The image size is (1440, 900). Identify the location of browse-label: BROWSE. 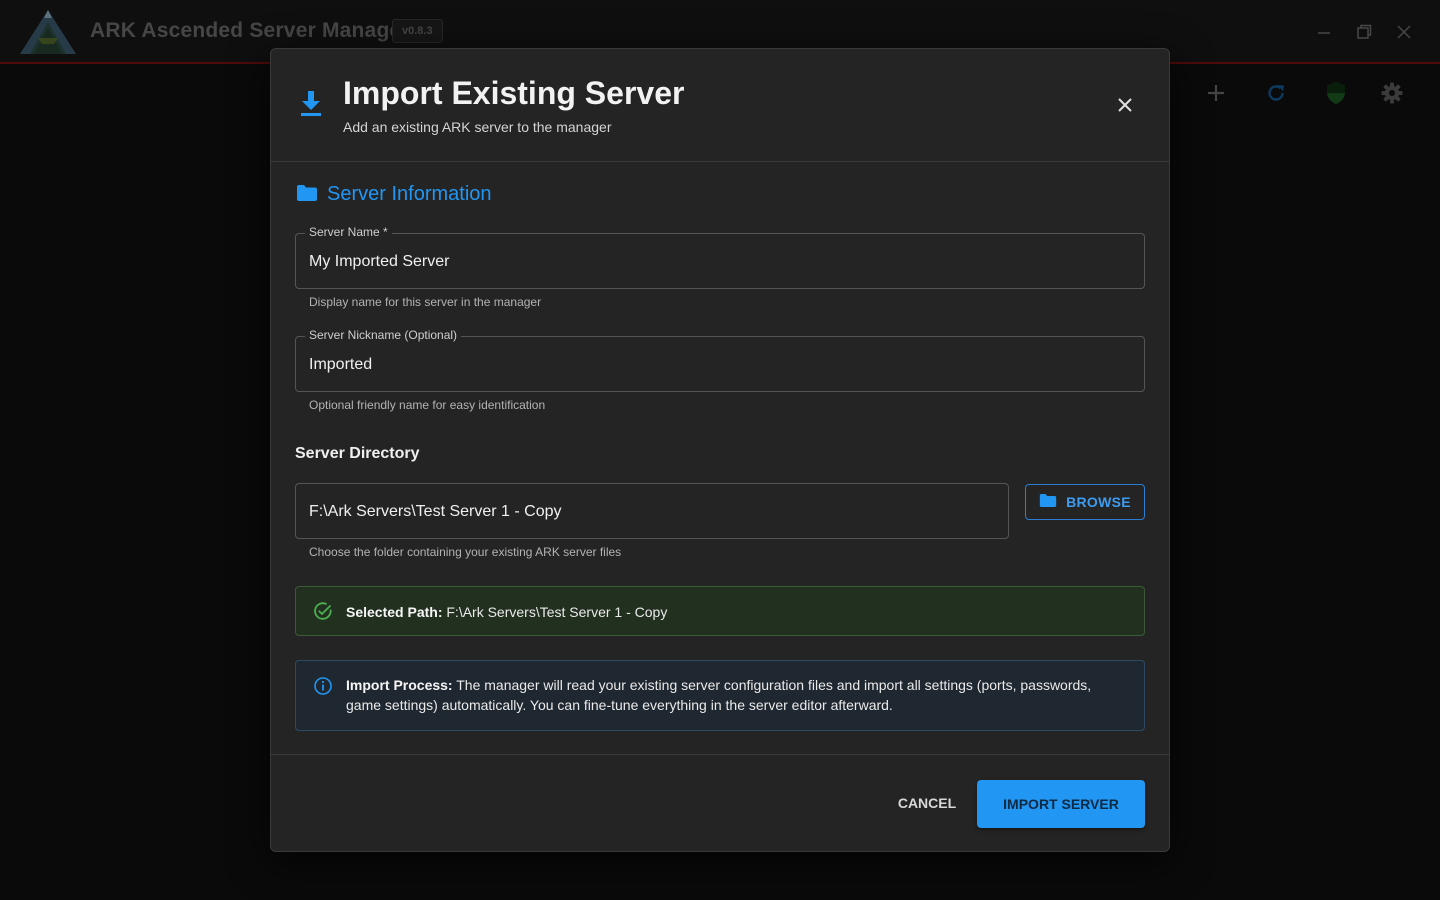
(1098, 502).